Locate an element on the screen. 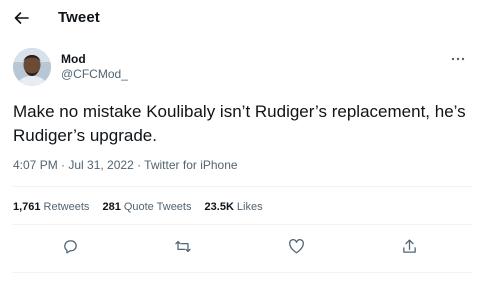 The image size is (484, 281). like-button is located at coordinates (296, 246).